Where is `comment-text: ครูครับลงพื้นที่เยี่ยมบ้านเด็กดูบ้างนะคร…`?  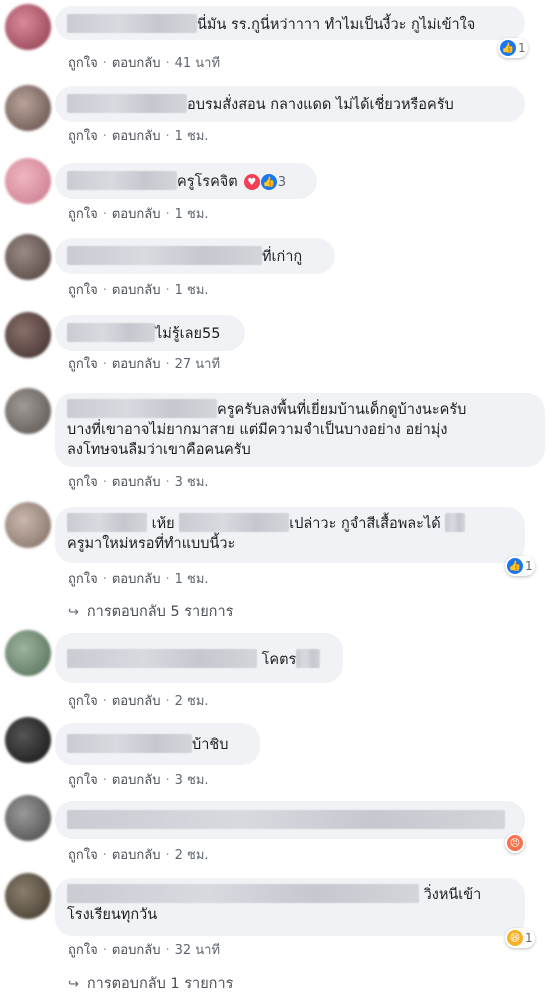
comment-text: ครูครับลงพื้นที่เยี่ยมบ้านเด็กดูบ้างนะคร… is located at coordinates (342, 410).